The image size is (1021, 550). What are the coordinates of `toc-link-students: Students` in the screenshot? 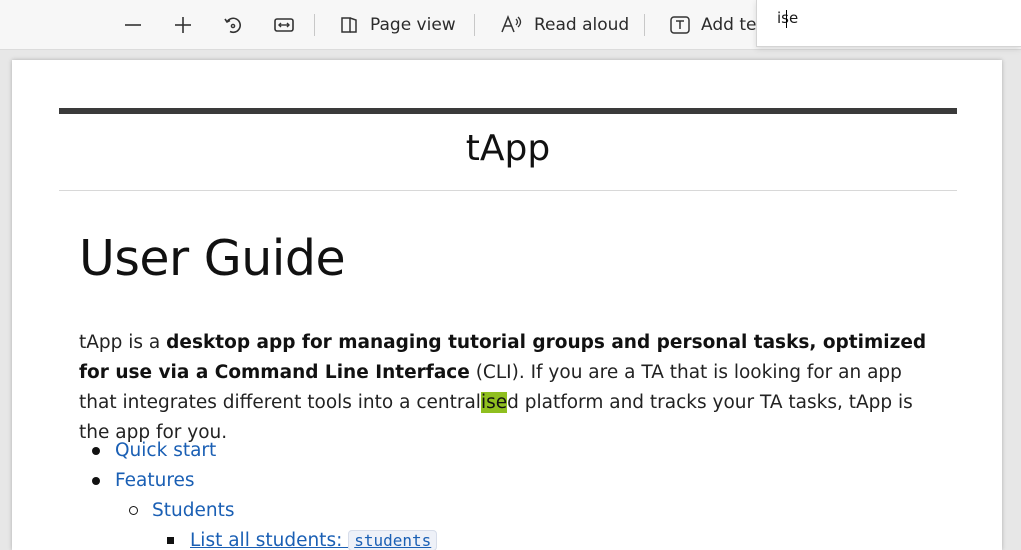 It's located at (193, 511).